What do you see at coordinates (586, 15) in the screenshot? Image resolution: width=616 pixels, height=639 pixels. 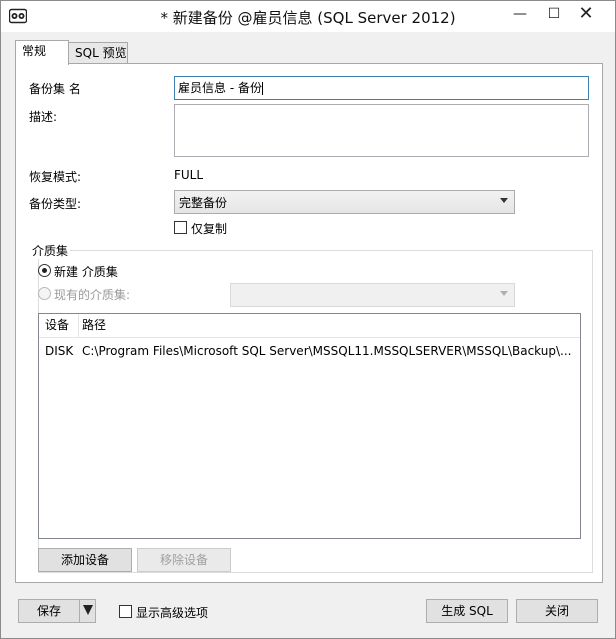 I see `close-window-button: ✕` at bounding box center [586, 15].